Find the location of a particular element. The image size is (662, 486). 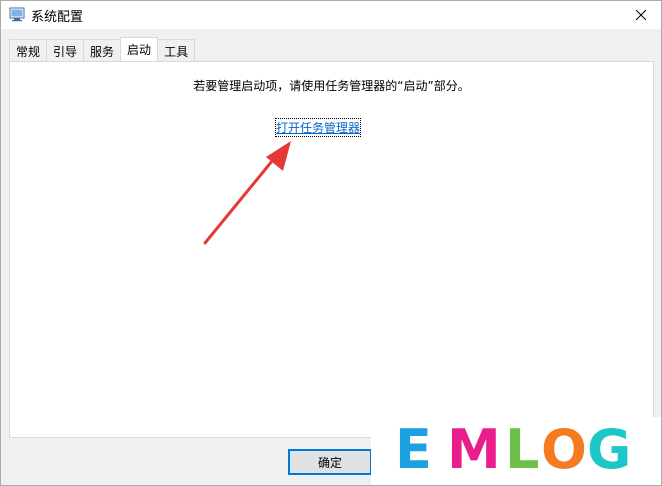

ok-button: 确定 is located at coordinates (330, 462).